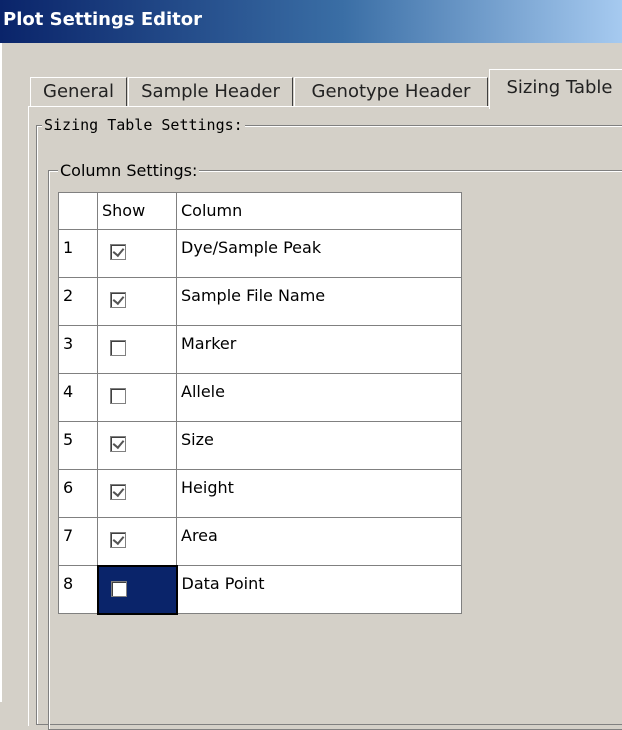 The width and height of the screenshot is (622, 730). What do you see at coordinates (319, 541) in the screenshot?
I see `column-name: Area` at bounding box center [319, 541].